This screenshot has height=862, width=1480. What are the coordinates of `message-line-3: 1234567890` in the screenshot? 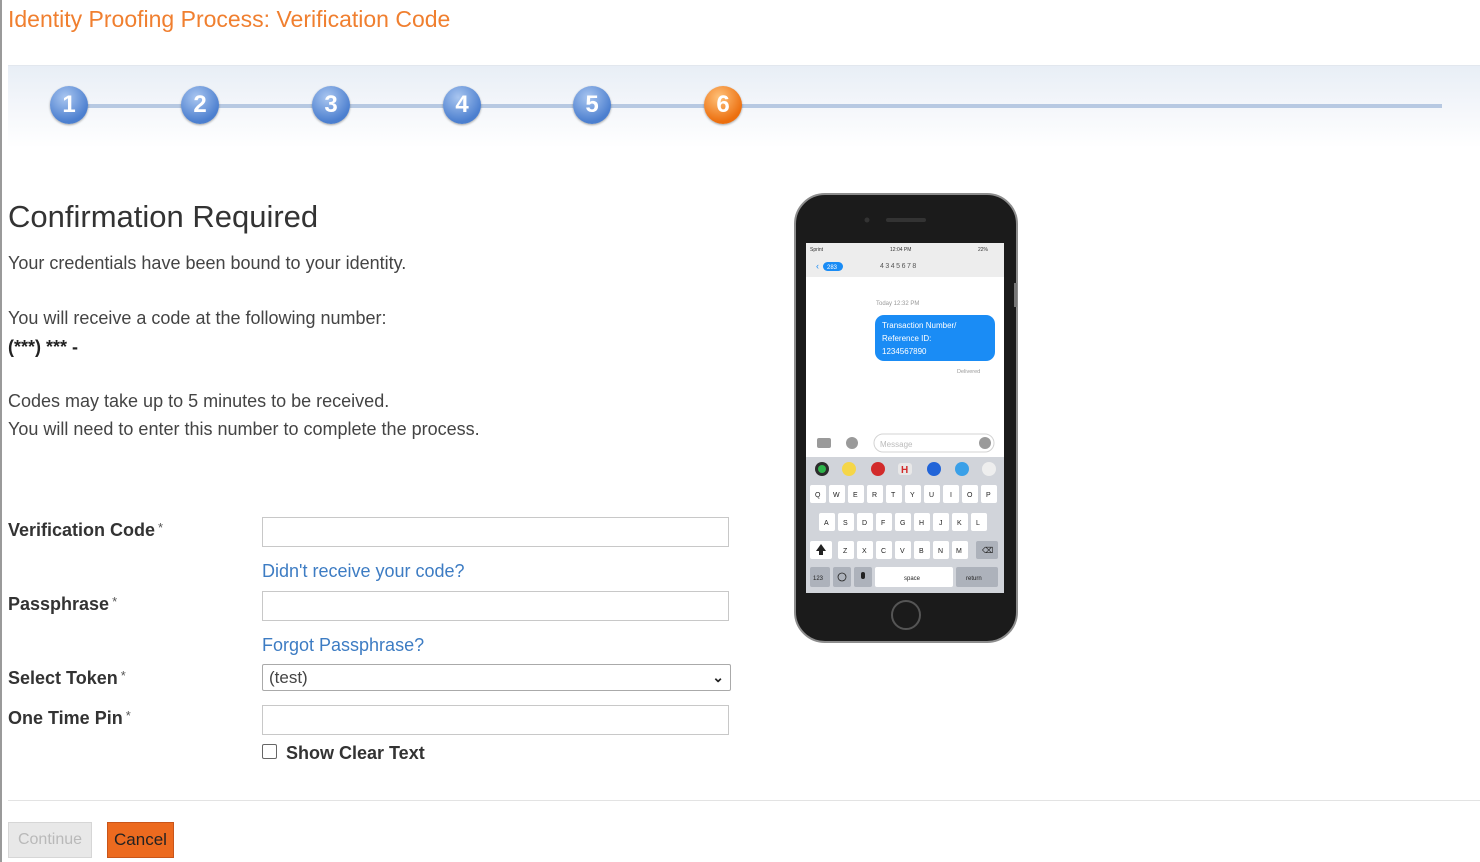 It's located at (904, 351).